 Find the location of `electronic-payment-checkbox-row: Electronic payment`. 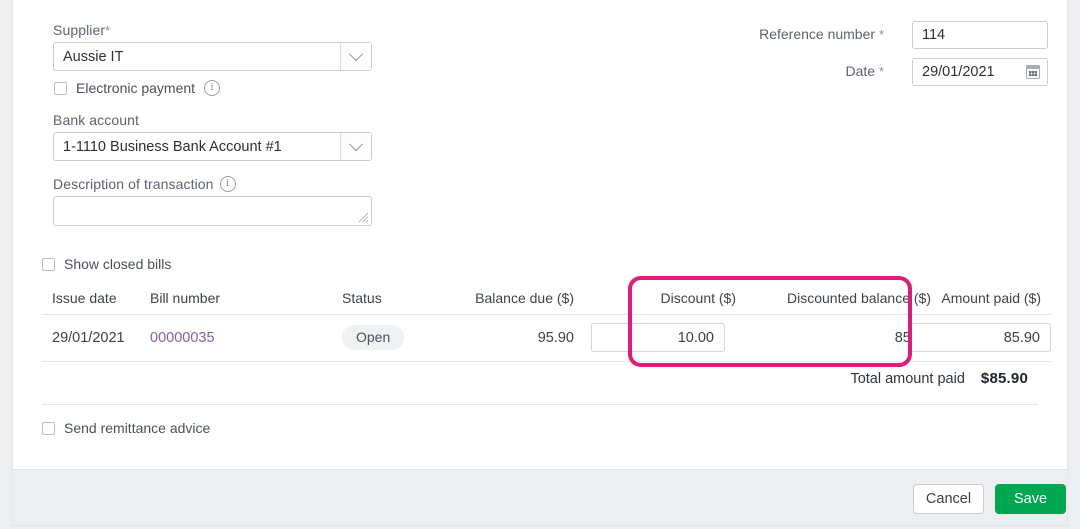

electronic-payment-checkbox-row: Electronic payment is located at coordinates (137, 88).